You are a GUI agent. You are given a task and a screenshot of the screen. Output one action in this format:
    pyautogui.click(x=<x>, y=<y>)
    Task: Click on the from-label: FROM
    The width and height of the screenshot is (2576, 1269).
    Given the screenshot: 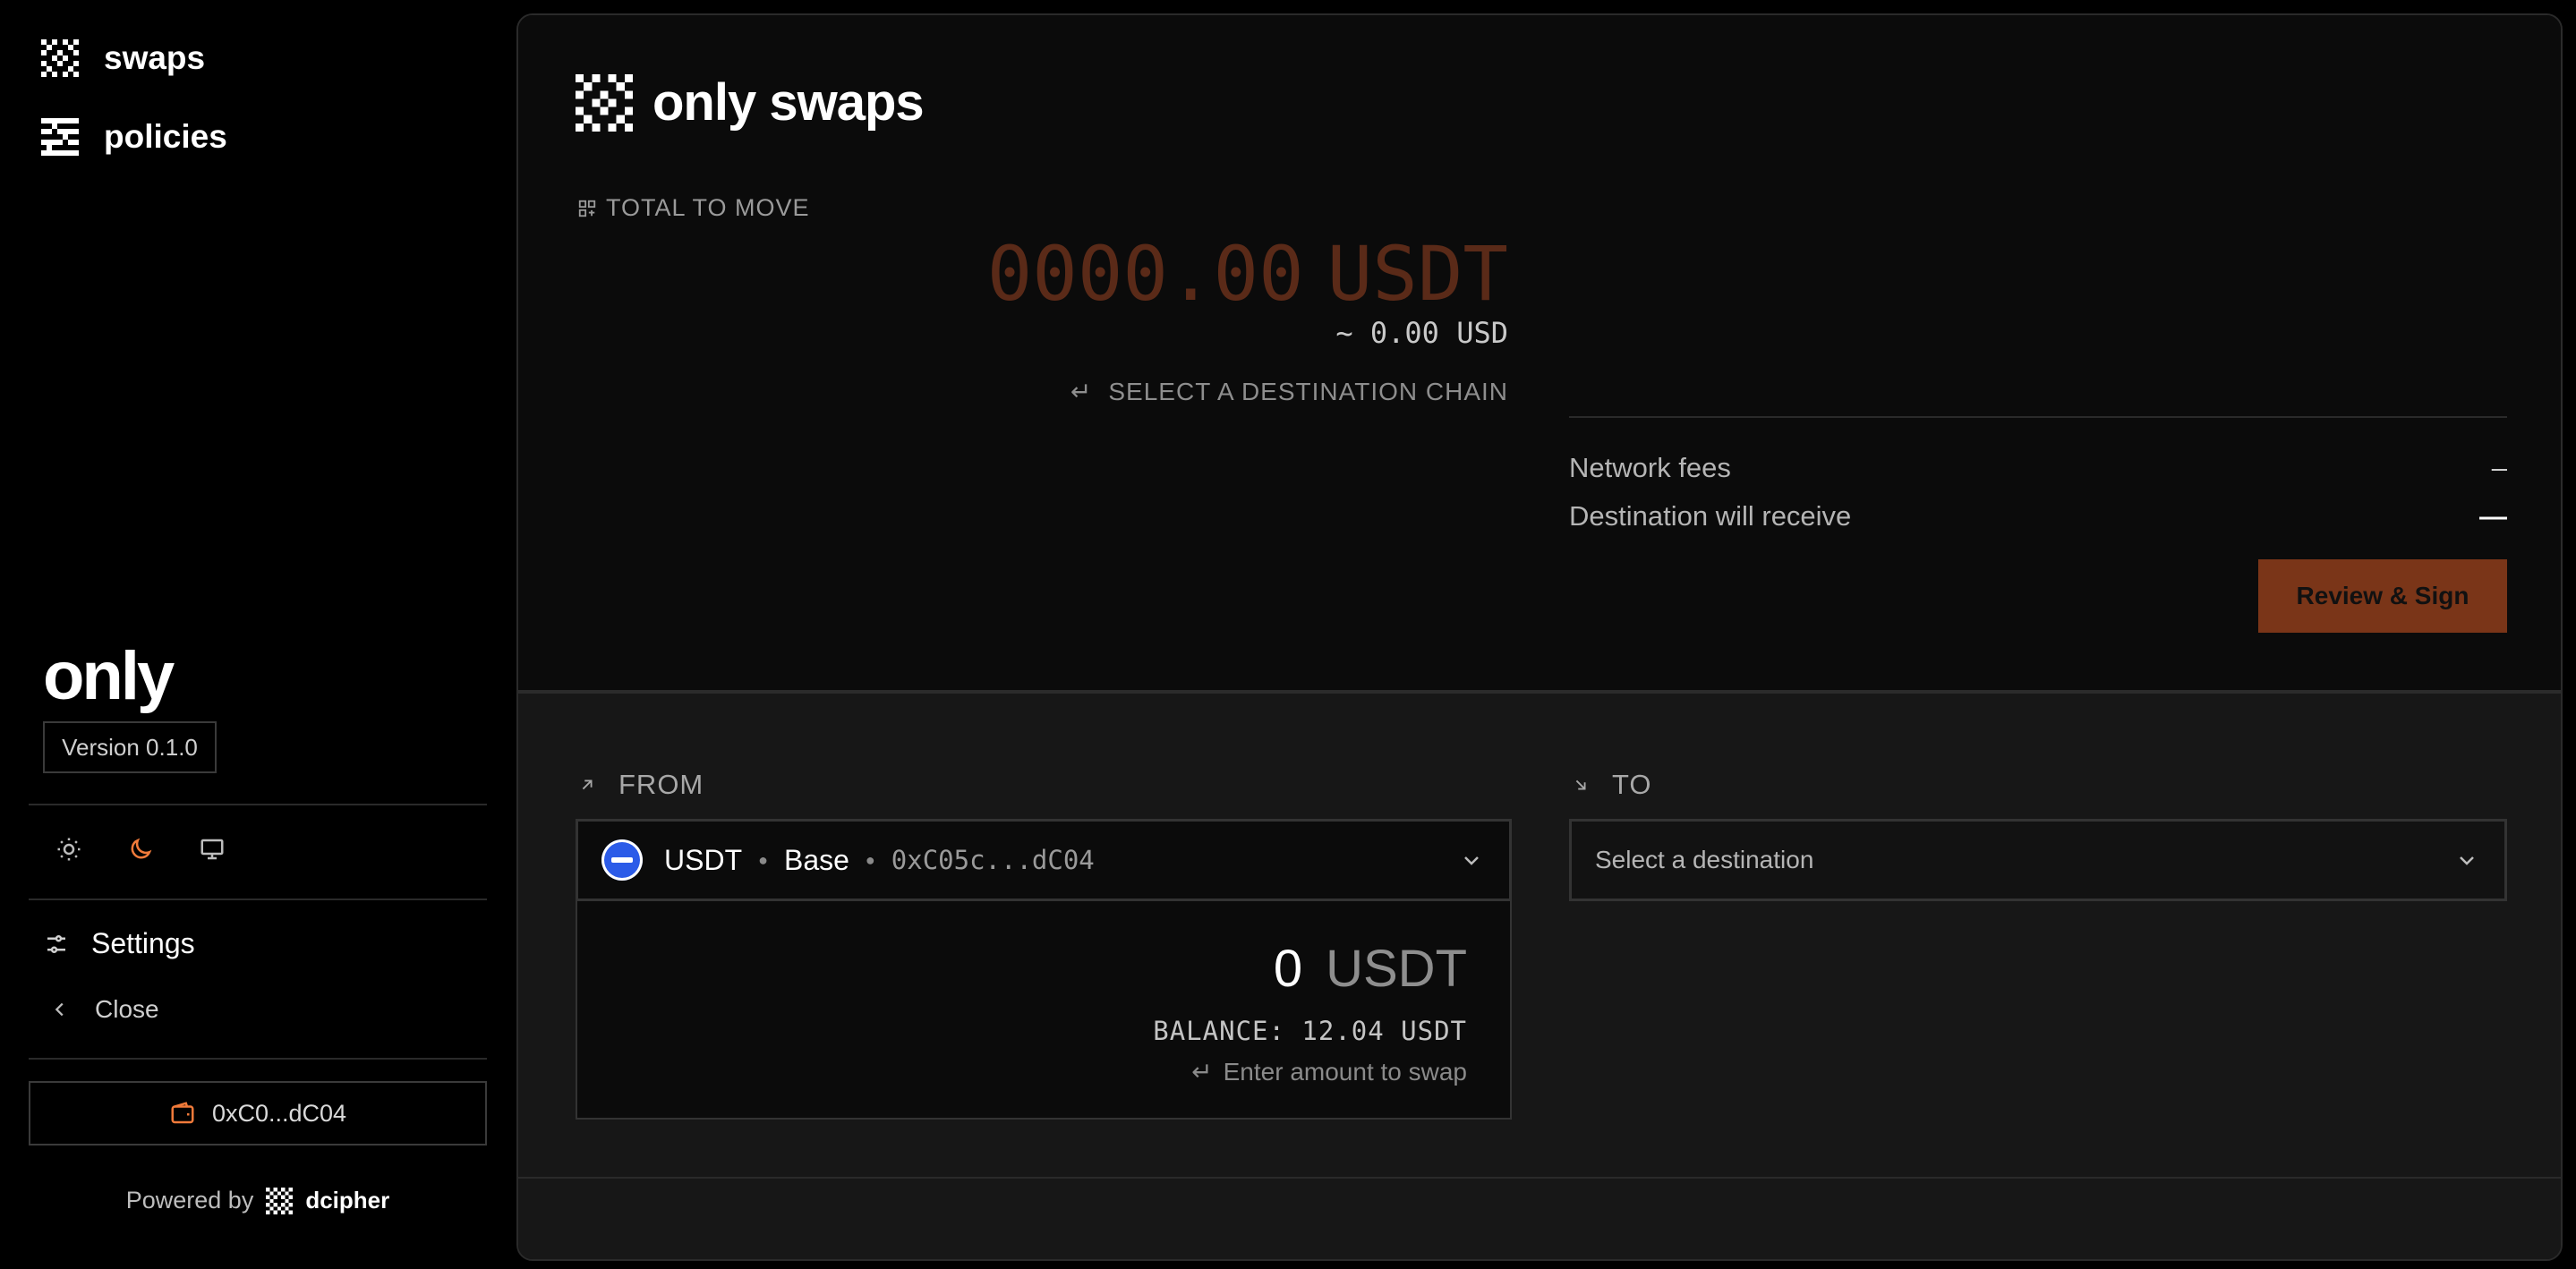 What is the action you would take?
    pyautogui.click(x=640, y=785)
    